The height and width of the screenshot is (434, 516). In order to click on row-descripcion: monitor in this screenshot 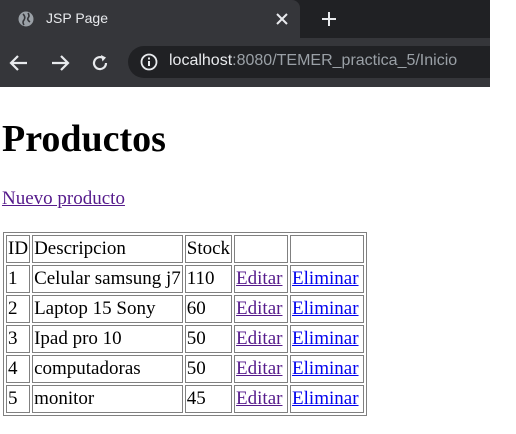, I will do `click(107, 399)`.